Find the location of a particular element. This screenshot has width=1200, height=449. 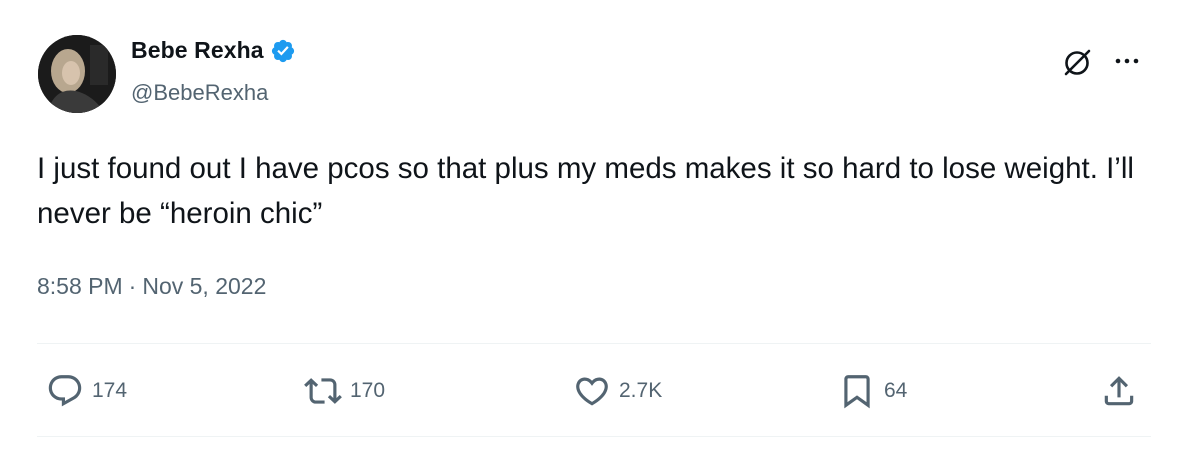

retweet-button: 170 is located at coordinates (344, 391).